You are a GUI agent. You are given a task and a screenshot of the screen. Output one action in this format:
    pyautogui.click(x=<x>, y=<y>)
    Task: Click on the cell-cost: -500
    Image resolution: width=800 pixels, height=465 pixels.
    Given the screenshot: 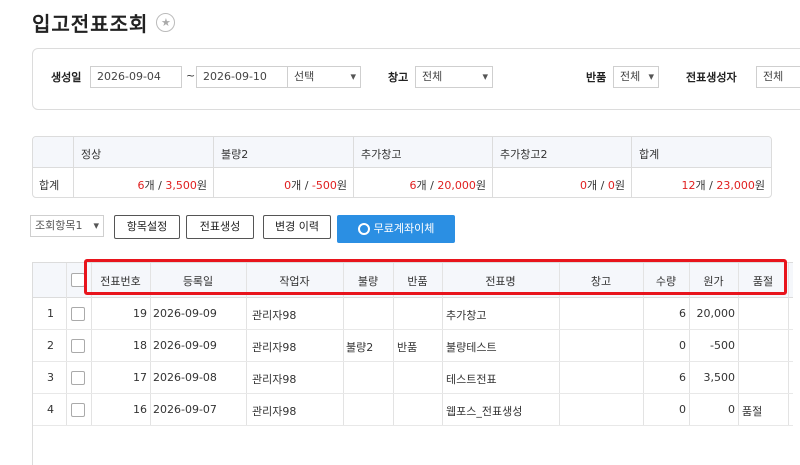 What is the action you would take?
    pyautogui.click(x=722, y=345)
    